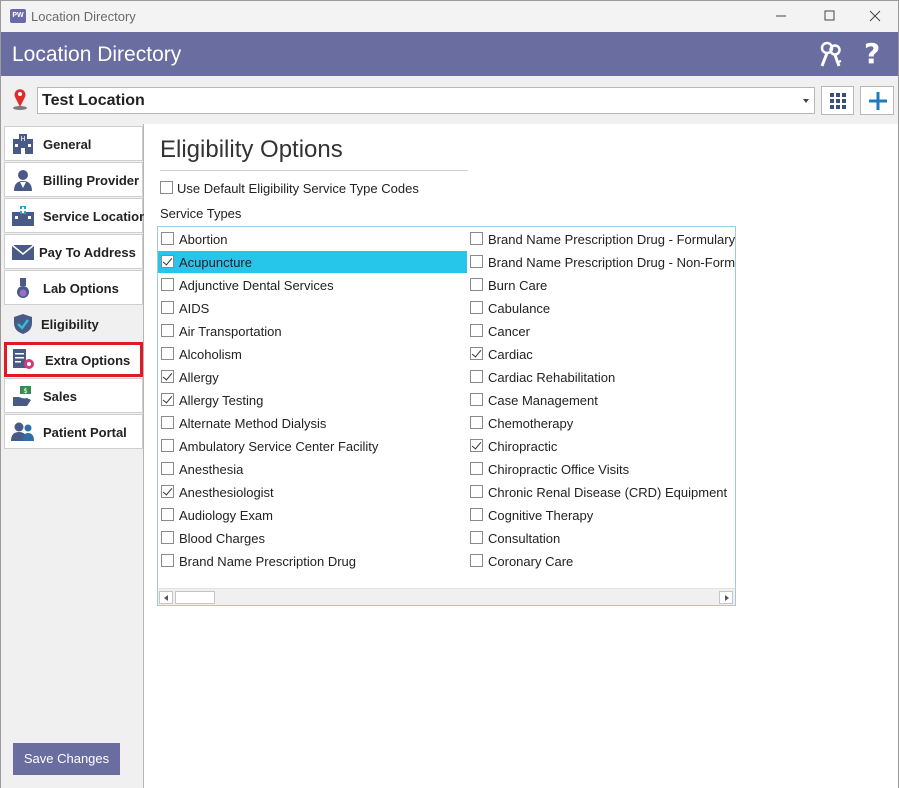  What do you see at coordinates (601, 308) in the screenshot?
I see `service-type-row: Cabulance` at bounding box center [601, 308].